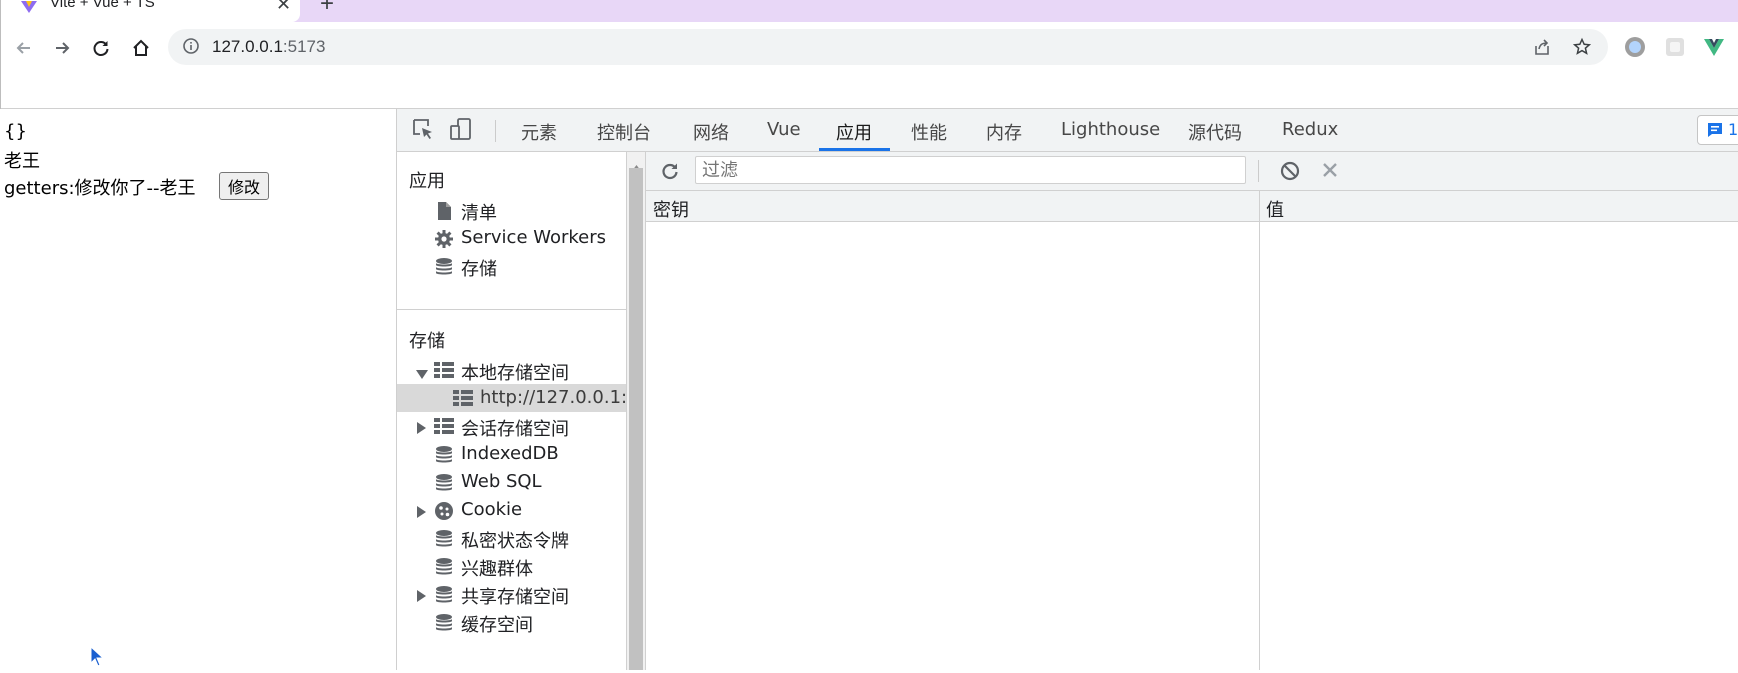 The height and width of the screenshot is (673, 1738). What do you see at coordinates (929, 132) in the screenshot?
I see `tab-performance: 性能` at bounding box center [929, 132].